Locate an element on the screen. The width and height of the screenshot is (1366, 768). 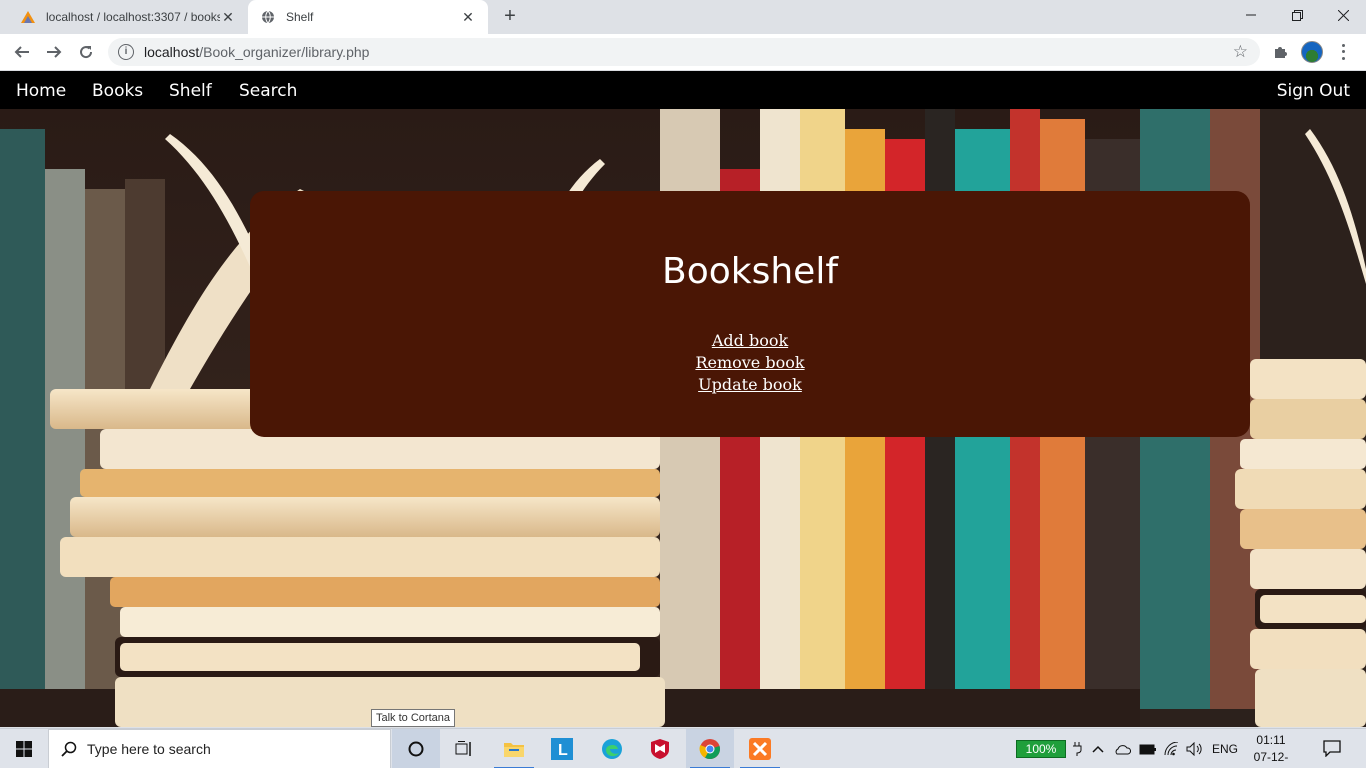
panel-title: Bookshelf is located at coordinates (750, 271).